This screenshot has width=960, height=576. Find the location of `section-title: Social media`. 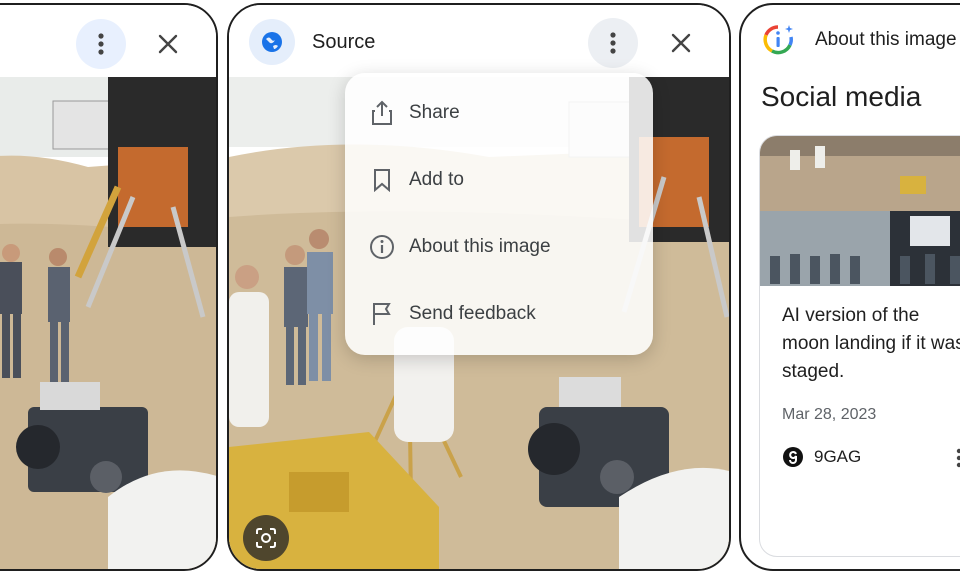

section-title: Social media is located at coordinates (841, 96).